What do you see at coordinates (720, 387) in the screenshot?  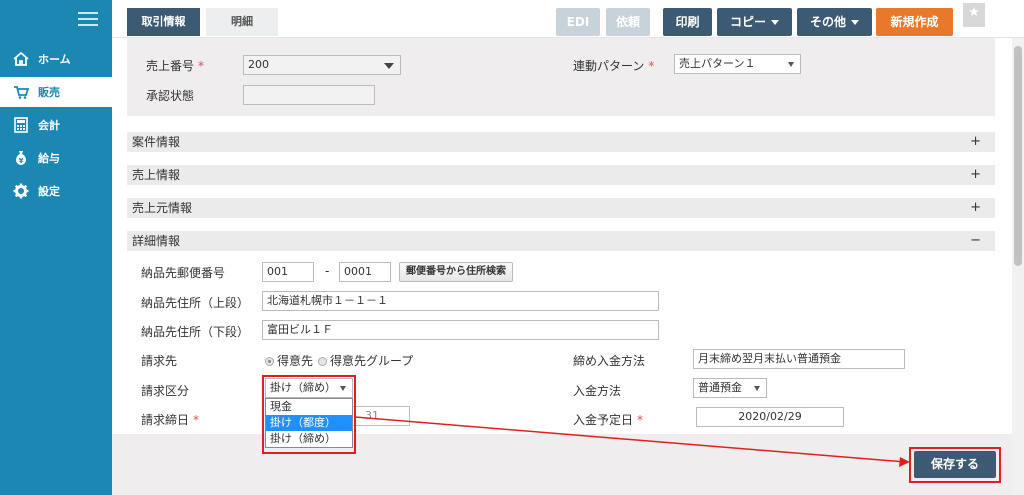 I see `payment-method-value: 普通預金` at bounding box center [720, 387].